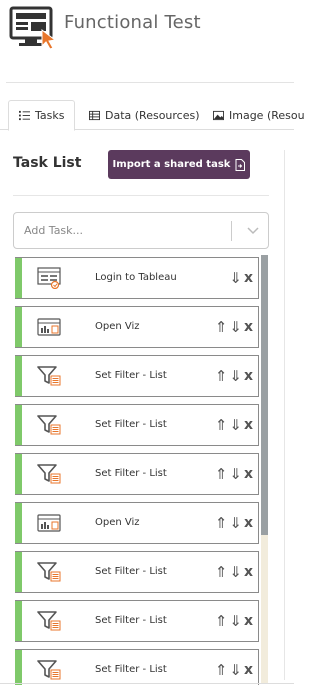 The height and width of the screenshot is (693, 320). What do you see at coordinates (240, 164) in the screenshot?
I see `file-import-icon` at bounding box center [240, 164].